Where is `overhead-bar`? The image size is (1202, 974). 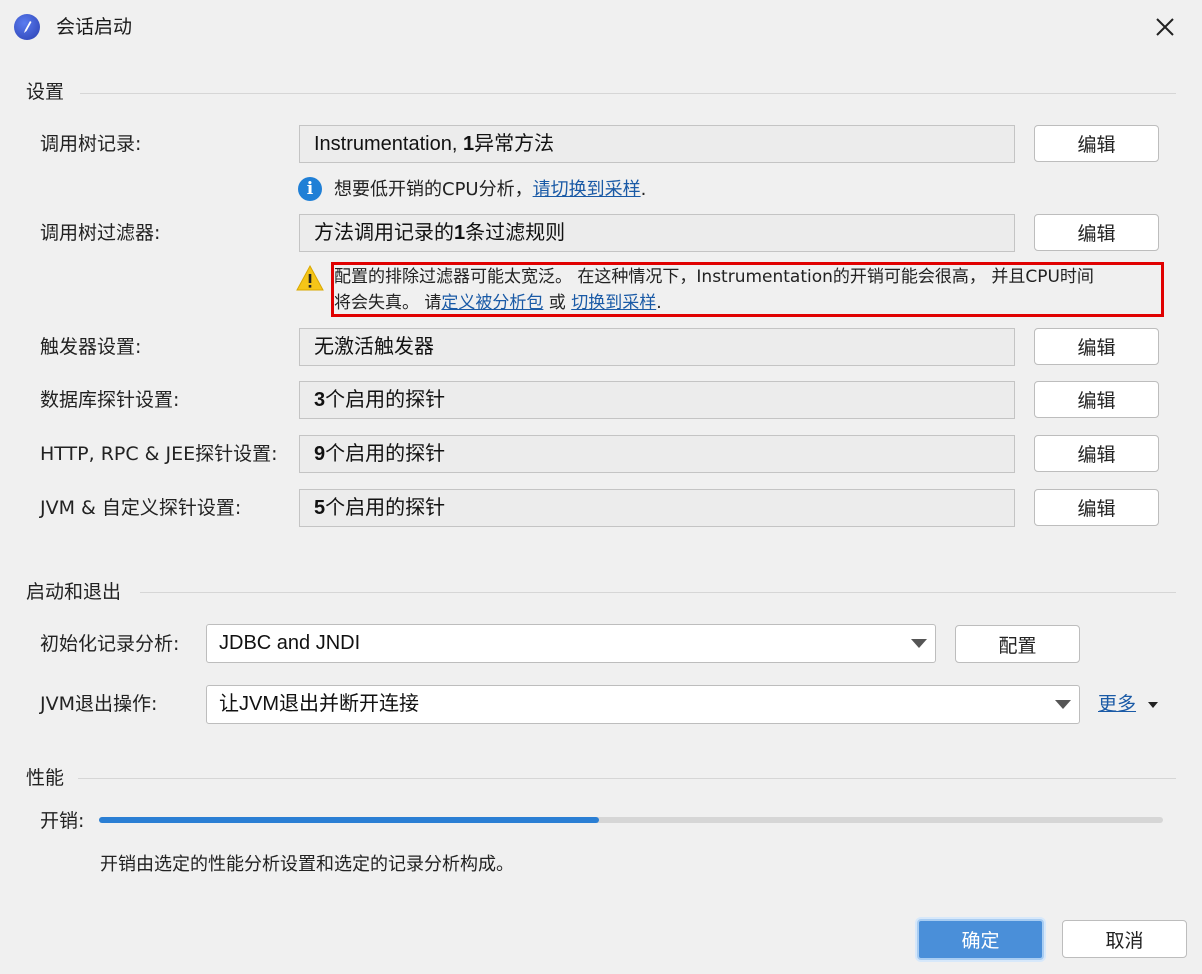
overhead-bar is located at coordinates (631, 820).